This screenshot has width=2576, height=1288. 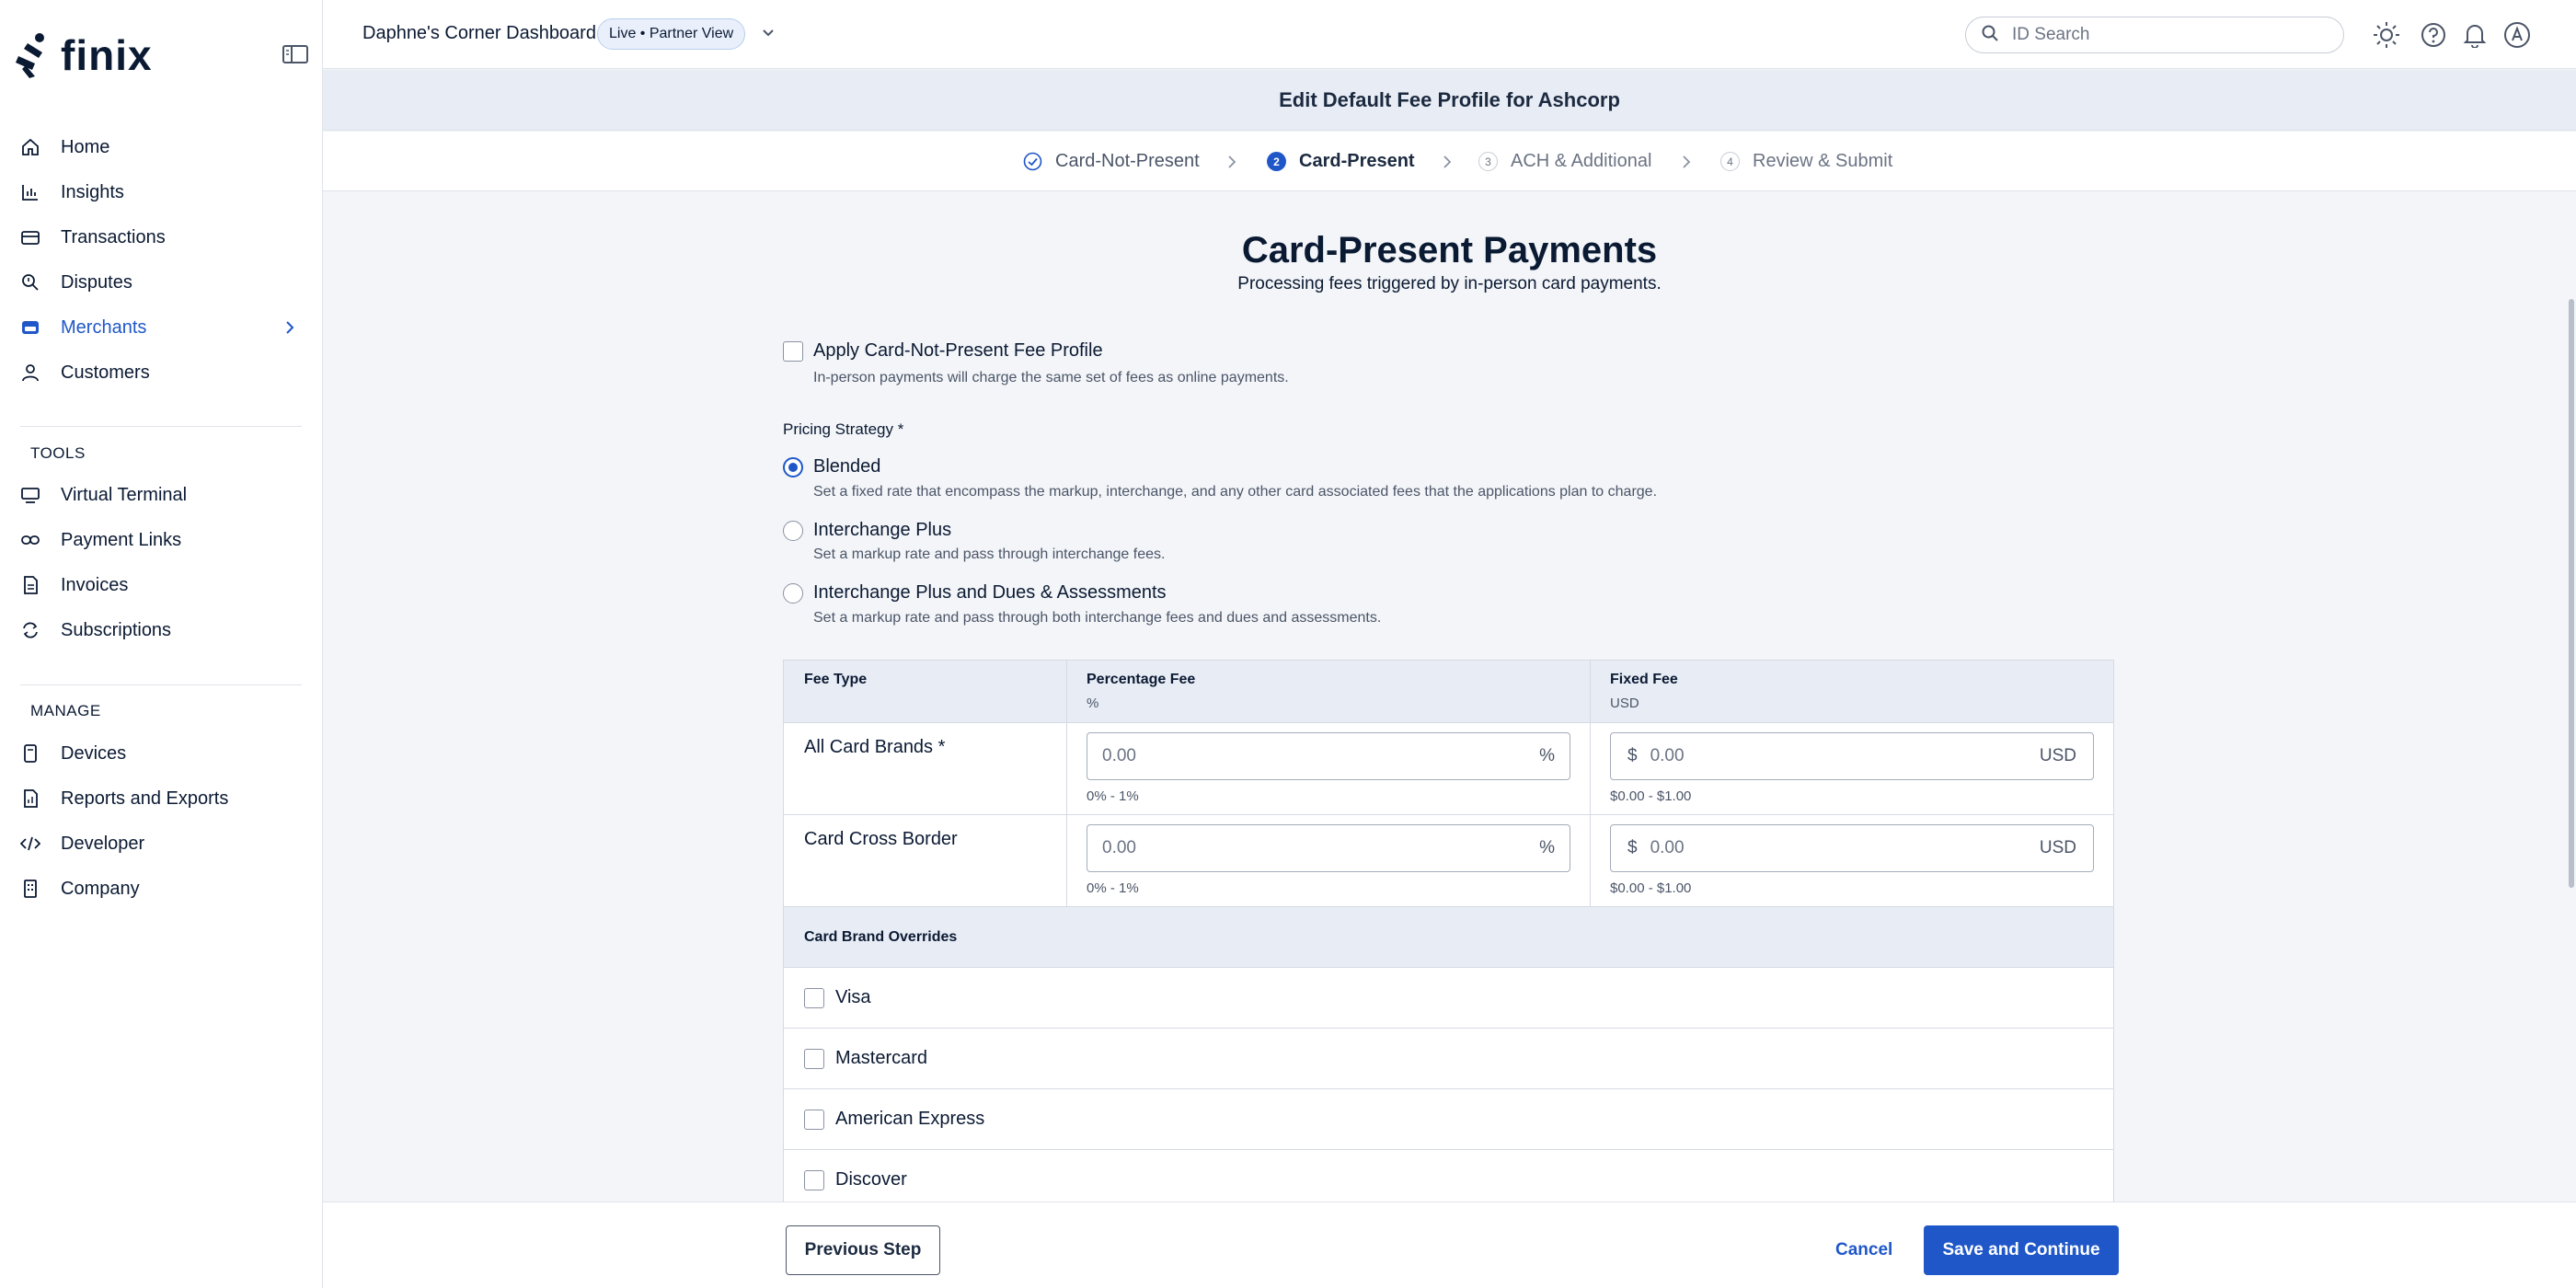 What do you see at coordinates (882, 530) in the screenshot?
I see `pricing-option-label: Interchange Plus` at bounding box center [882, 530].